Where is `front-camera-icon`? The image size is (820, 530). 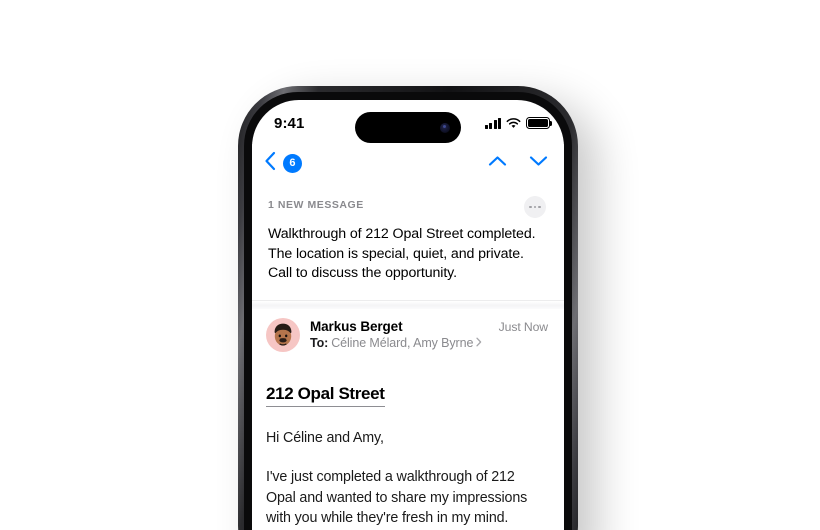 front-camera-icon is located at coordinates (445, 127).